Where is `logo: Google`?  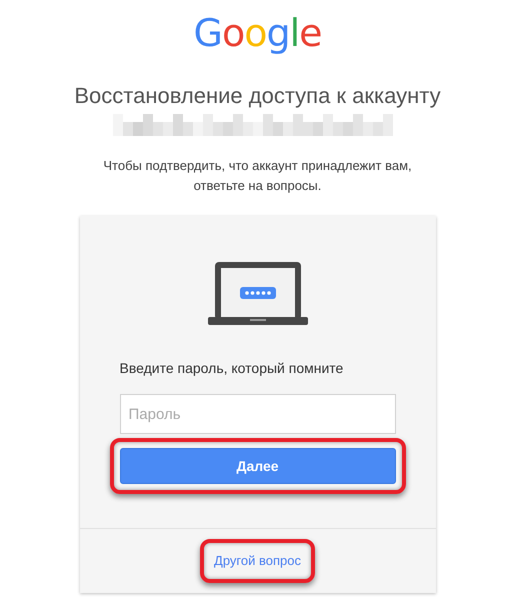
logo: Google is located at coordinates (257, 33).